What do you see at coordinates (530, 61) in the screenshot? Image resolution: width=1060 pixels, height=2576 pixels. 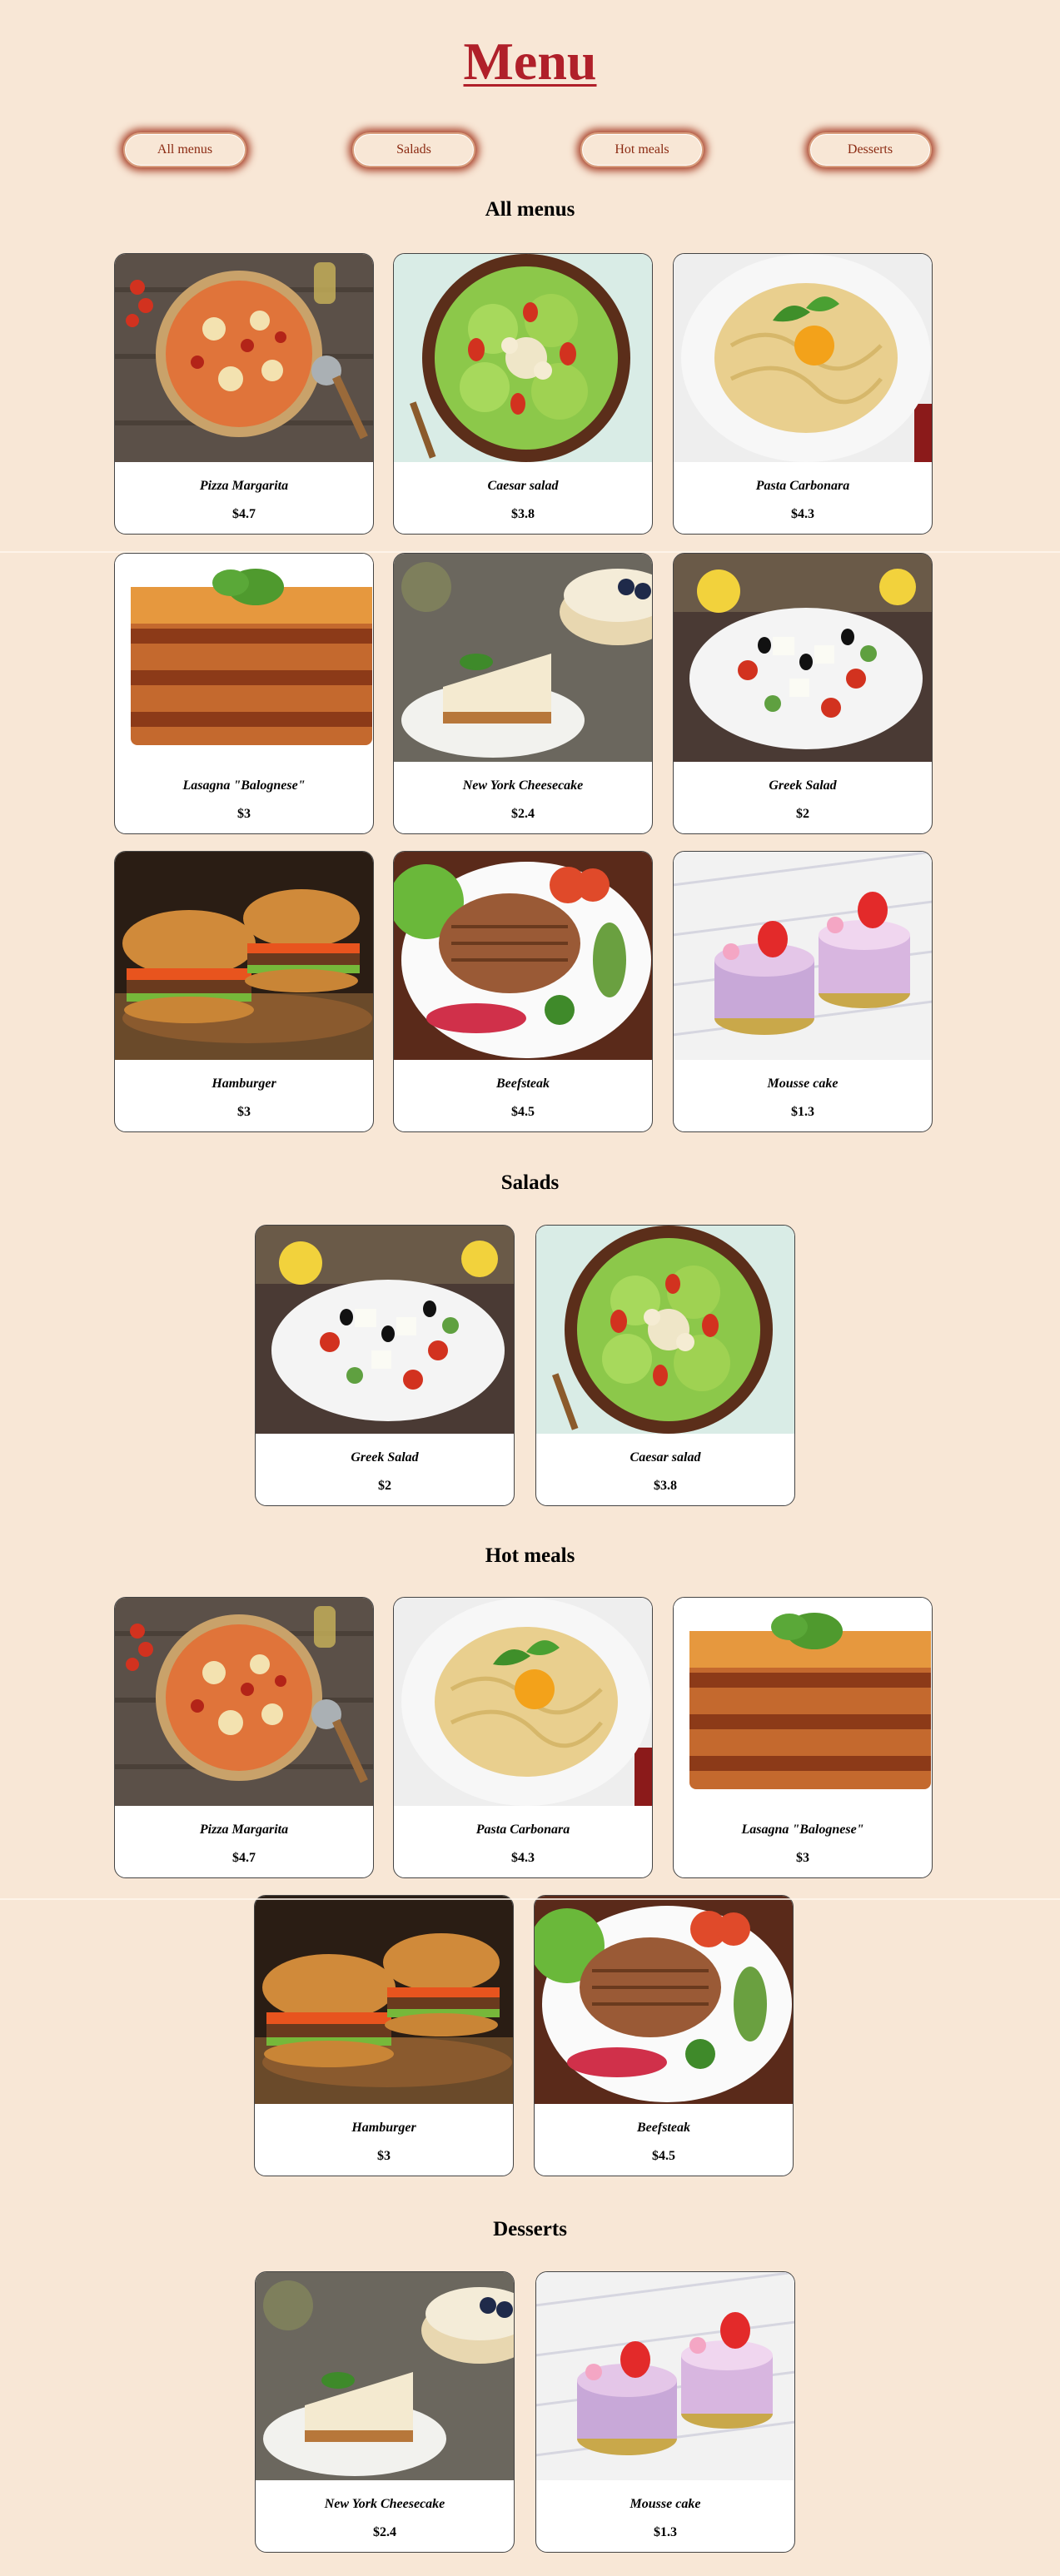 I see `page-title: Menu` at bounding box center [530, 61].